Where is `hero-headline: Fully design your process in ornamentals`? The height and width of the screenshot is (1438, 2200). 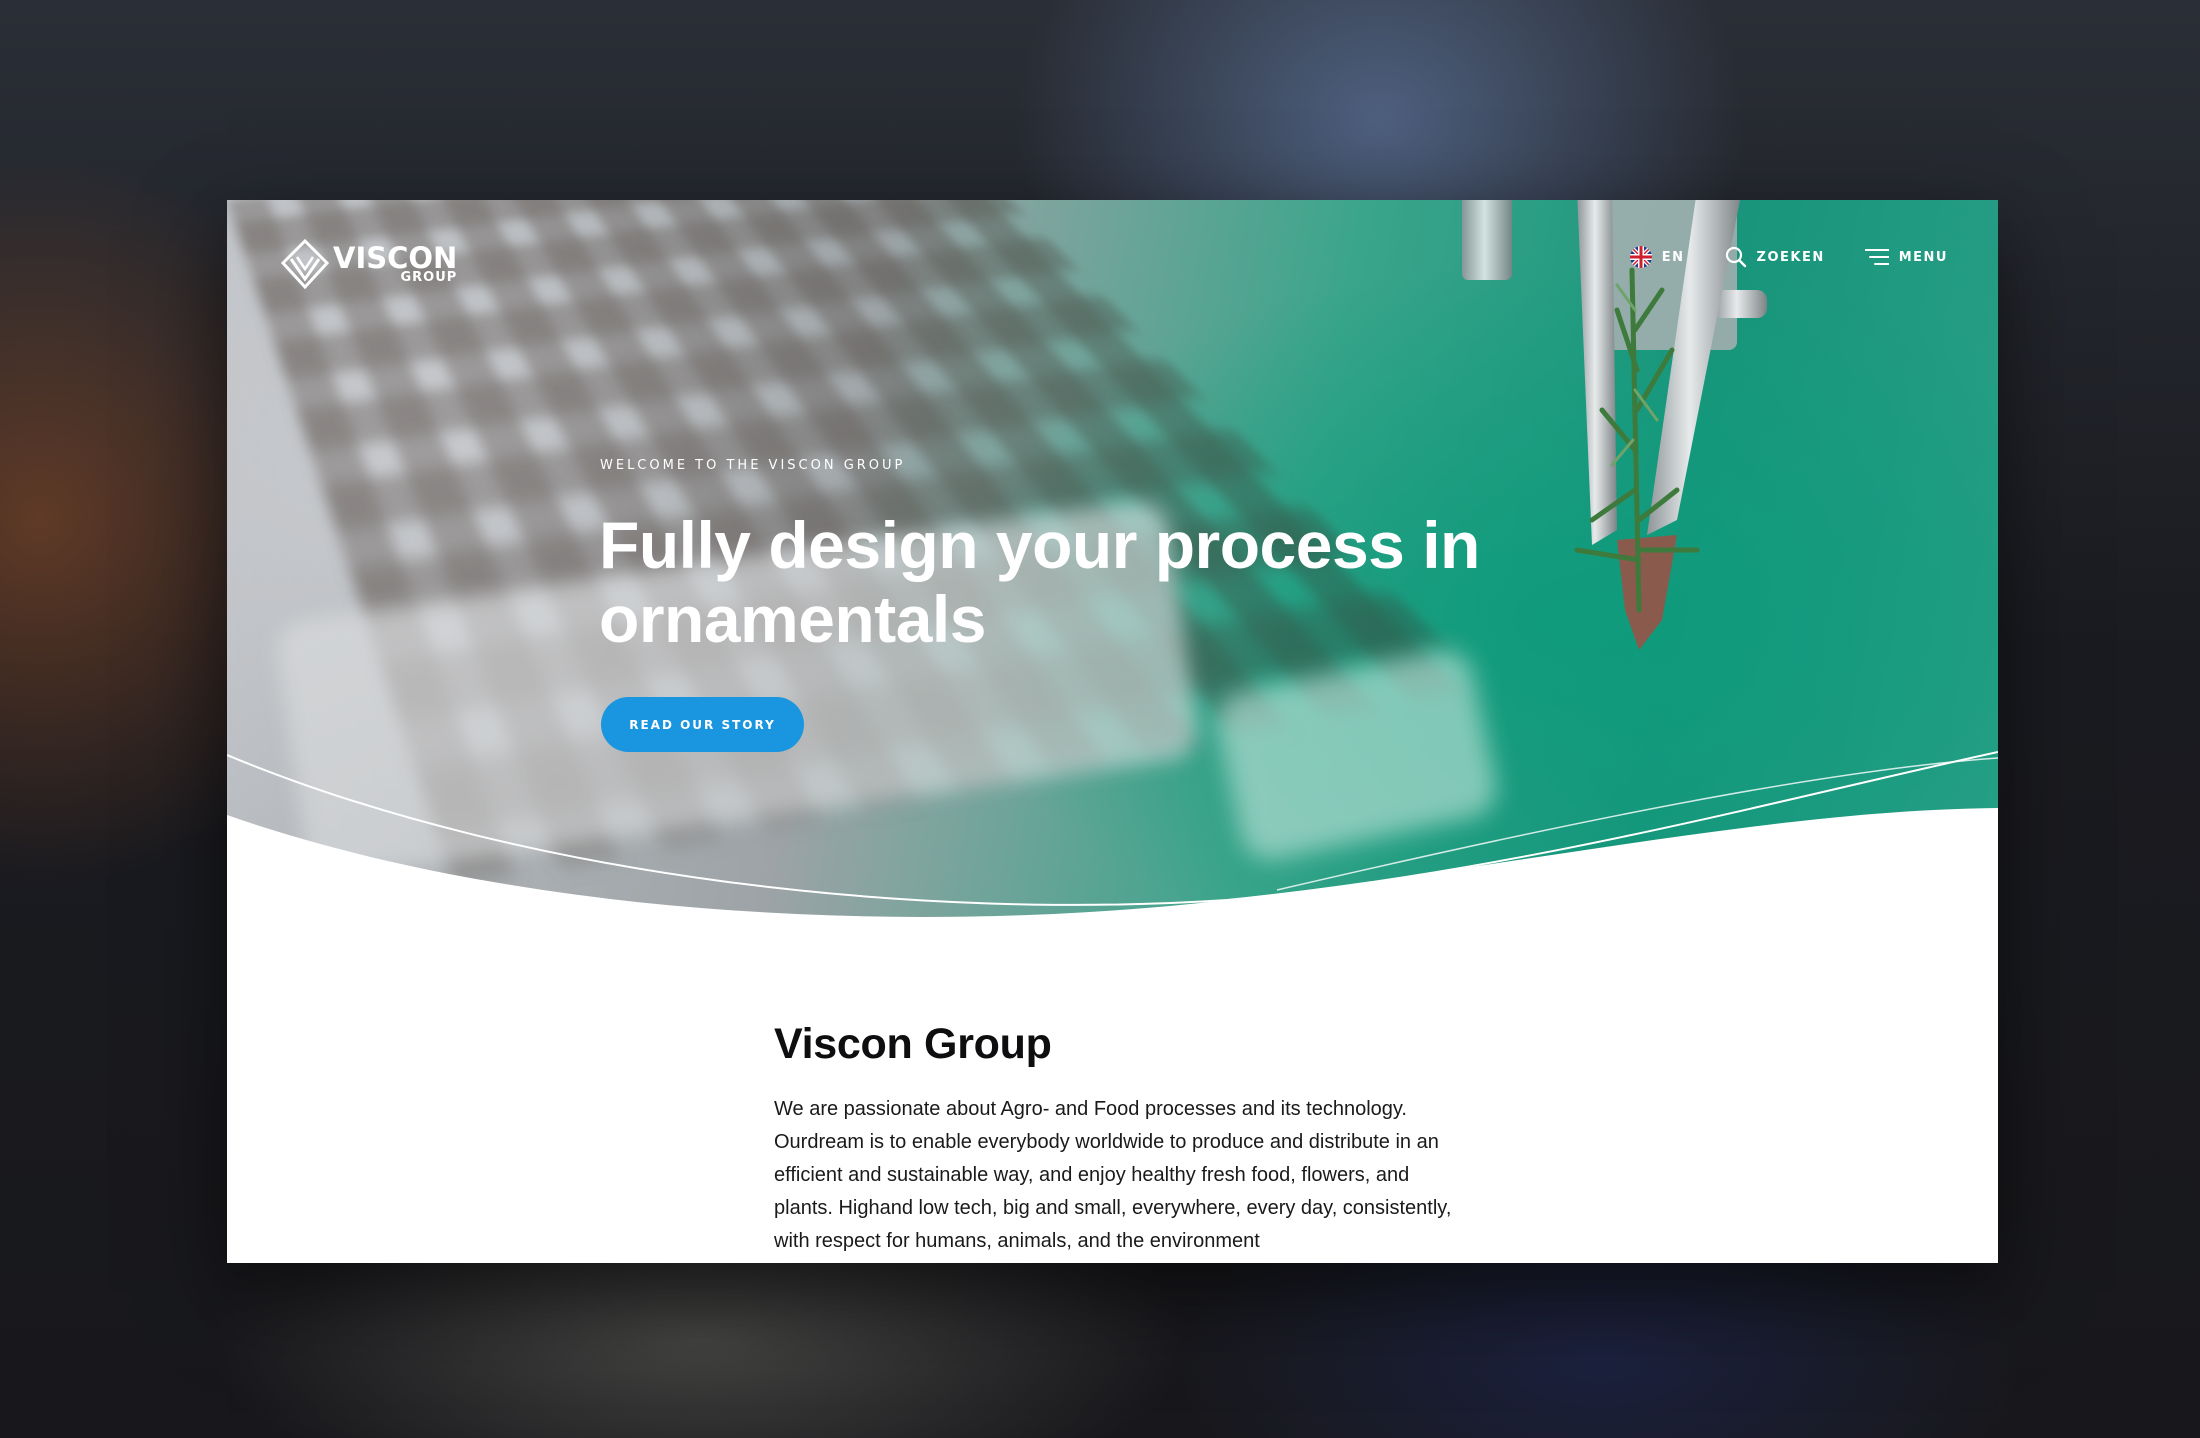
hero-headline: Fully design your process in ornamentals is located at coordinates (1039, 582).